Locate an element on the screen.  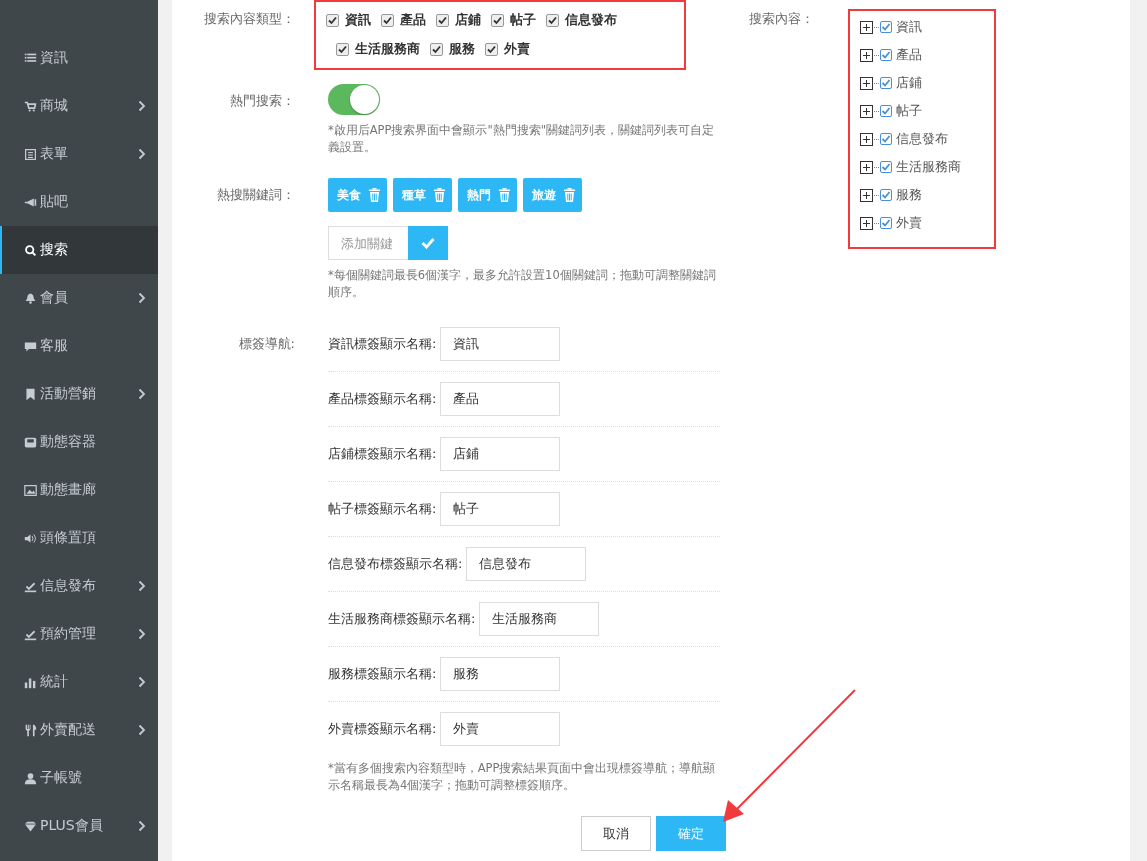
field-label: 帖子標簽顯示名稱: is located at coordinates (382, 509).